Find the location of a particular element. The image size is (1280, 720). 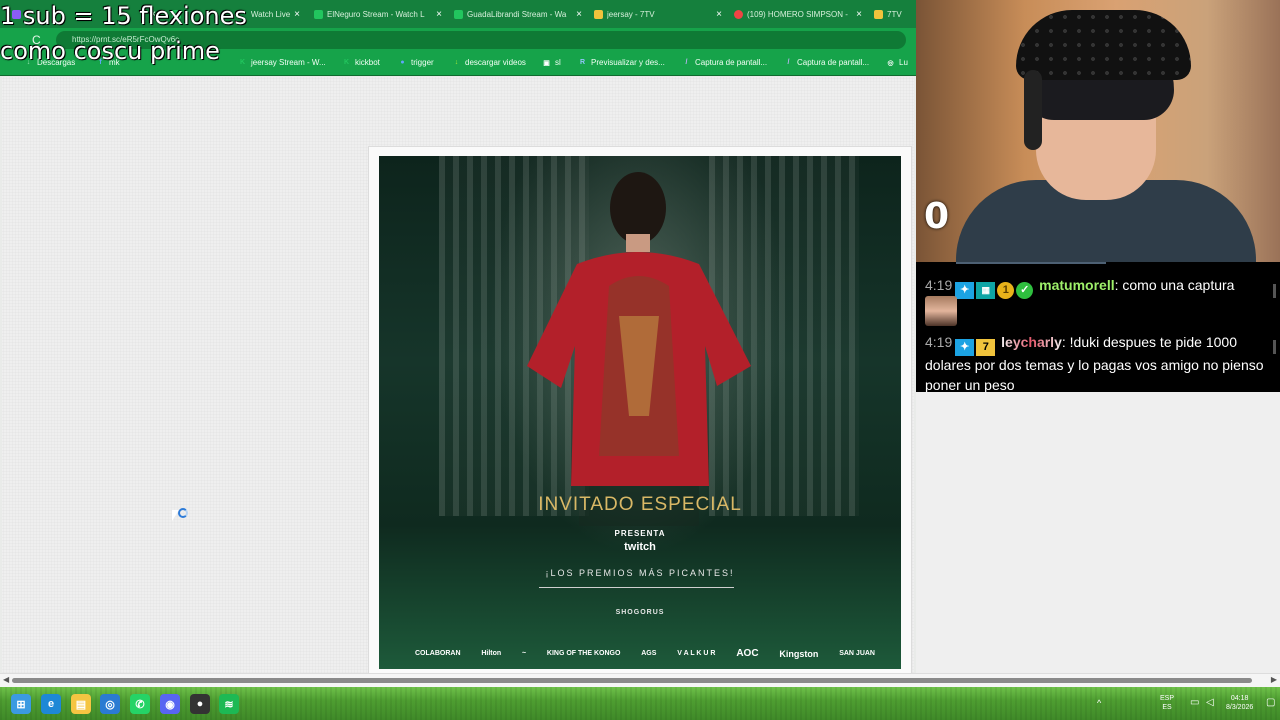

scrollbar-thumb is located at coordinates (632, 680).